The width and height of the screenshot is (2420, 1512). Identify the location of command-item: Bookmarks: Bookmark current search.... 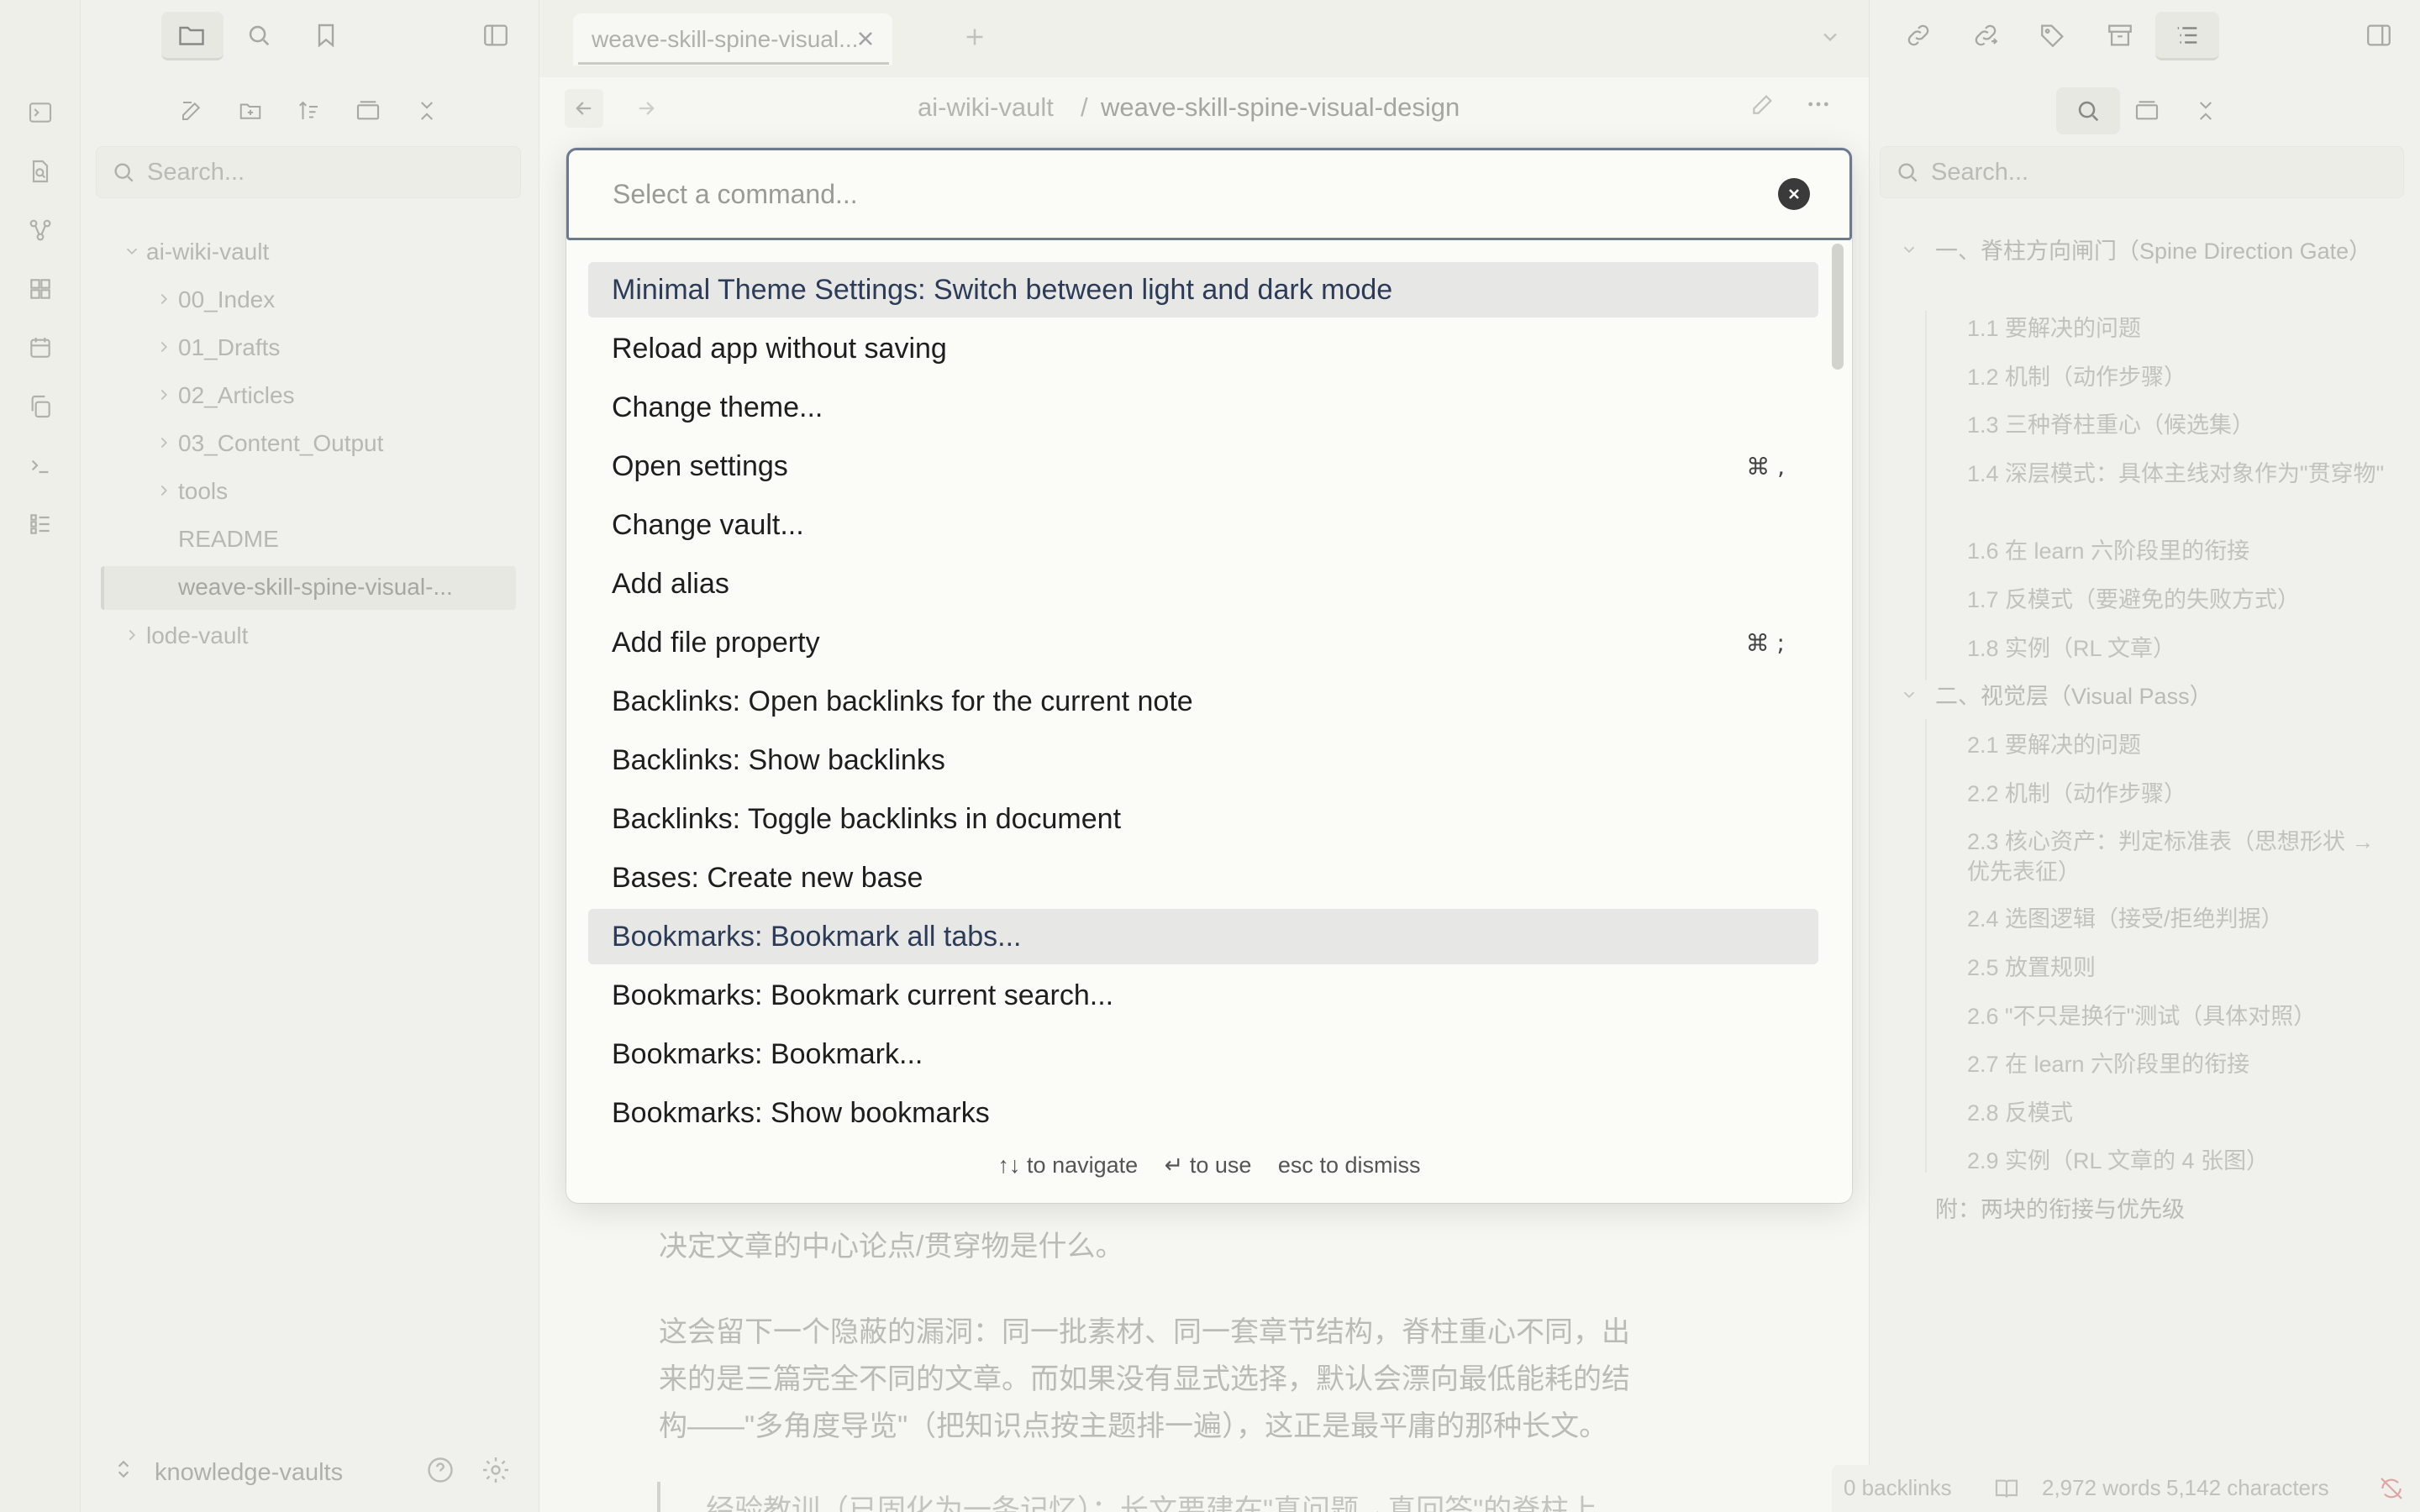
(1203, 995).